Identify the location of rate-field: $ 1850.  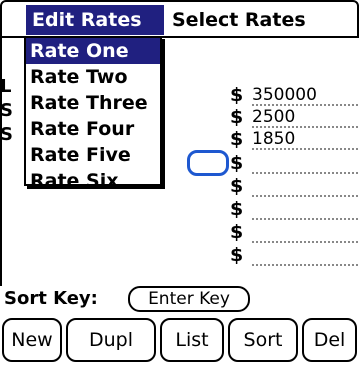
(294, 139).